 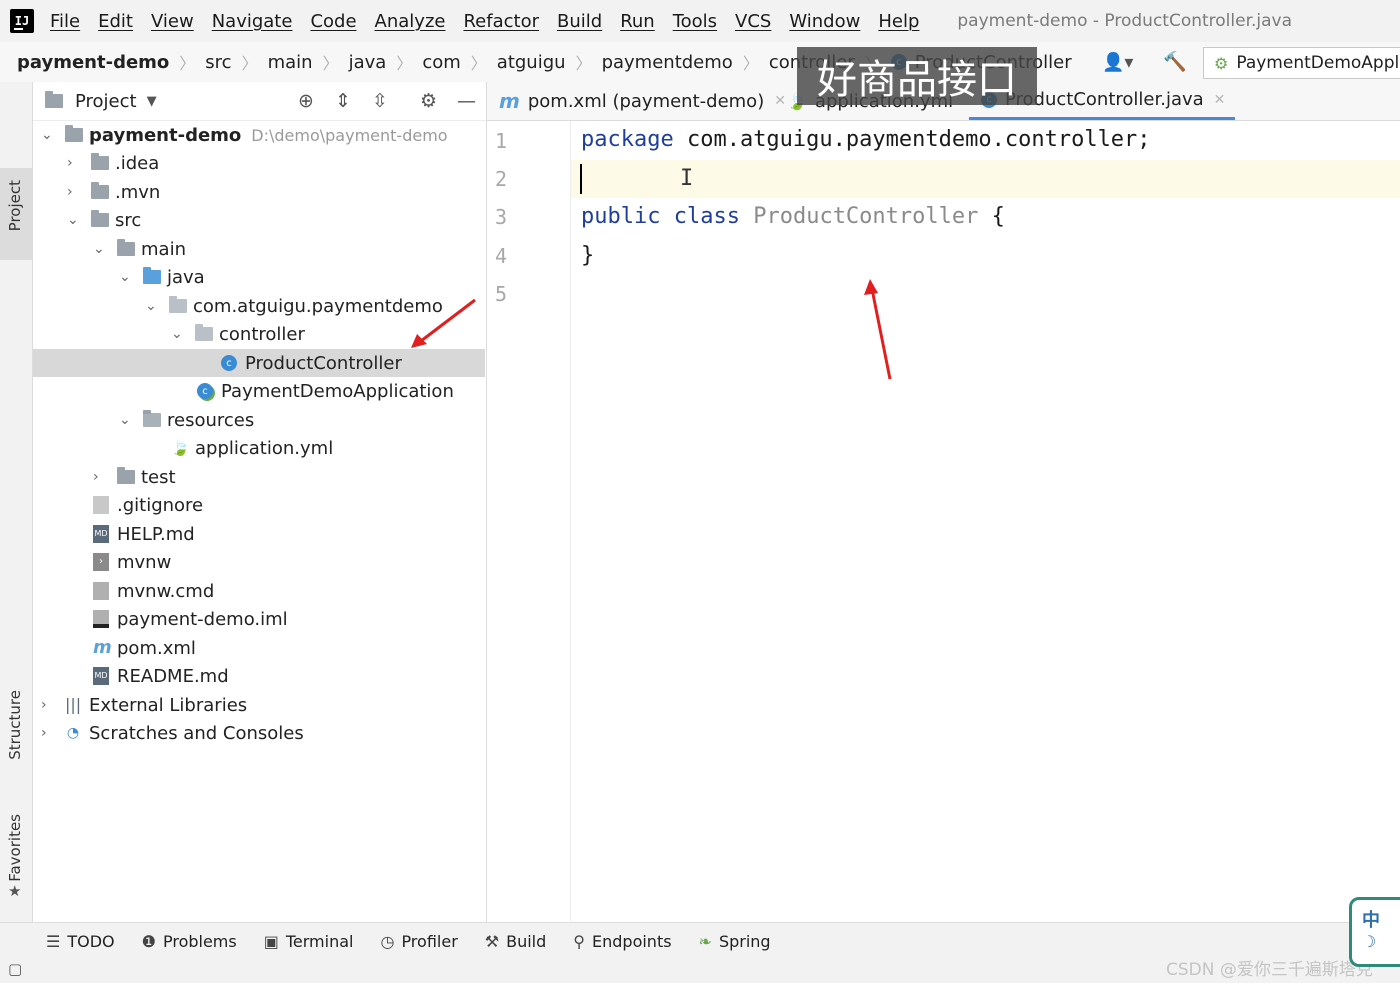 I want to click on keyword: public, so click(x=621, y=216).